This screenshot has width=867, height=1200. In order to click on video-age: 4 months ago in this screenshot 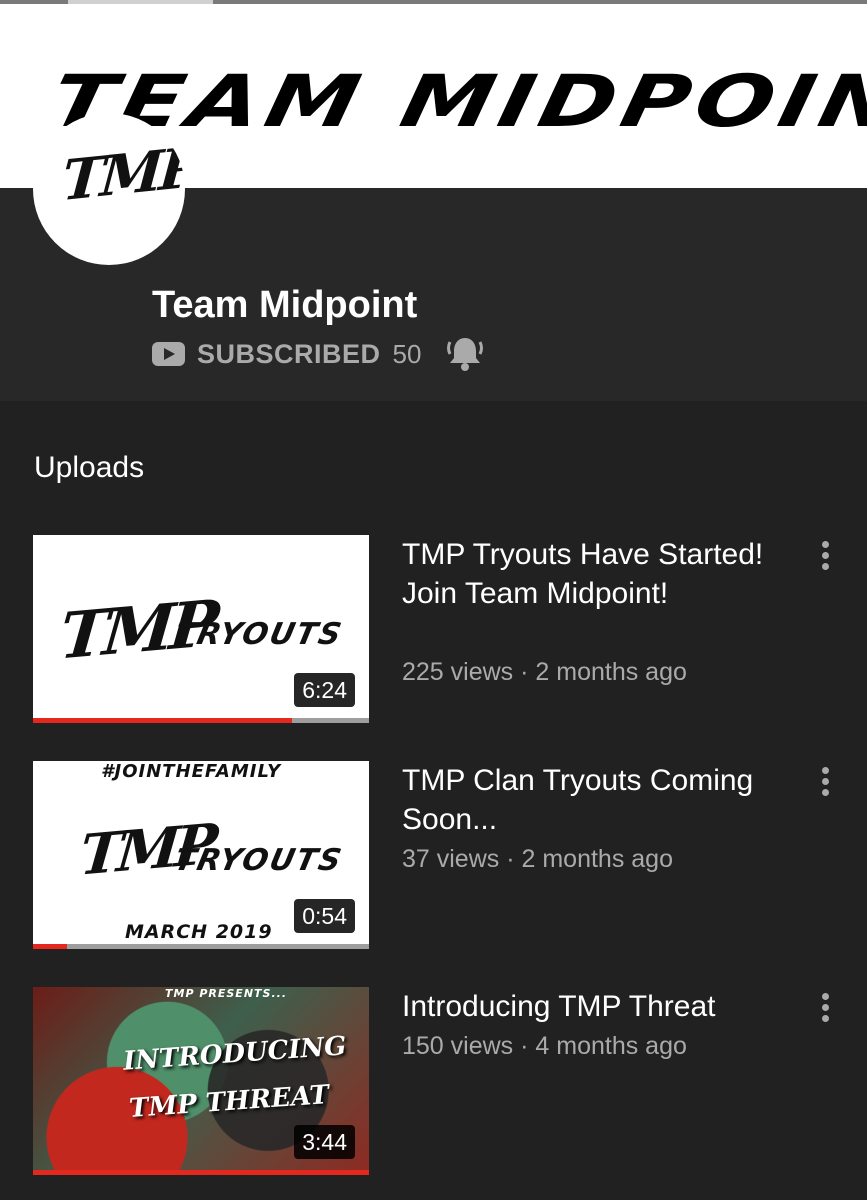, I will do `click(611, 1046)`.